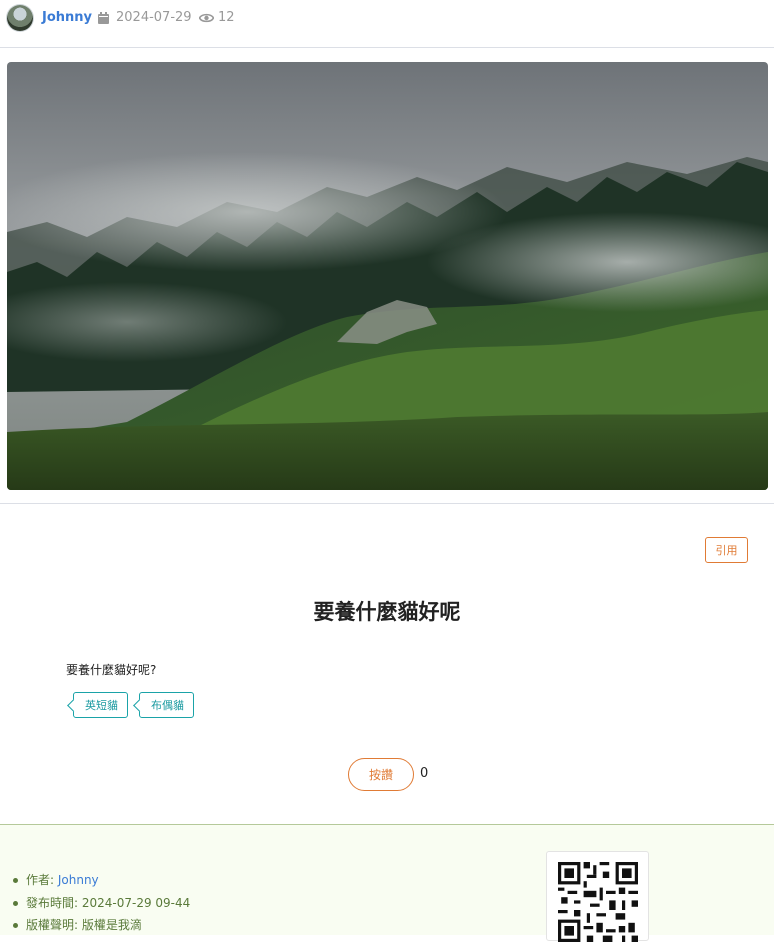  What do you see at coordinates (387, 24) in the screenshot?
I see `post-meta-bar: Johnny 2024-07-29 12` at bounding box center [387, 24].